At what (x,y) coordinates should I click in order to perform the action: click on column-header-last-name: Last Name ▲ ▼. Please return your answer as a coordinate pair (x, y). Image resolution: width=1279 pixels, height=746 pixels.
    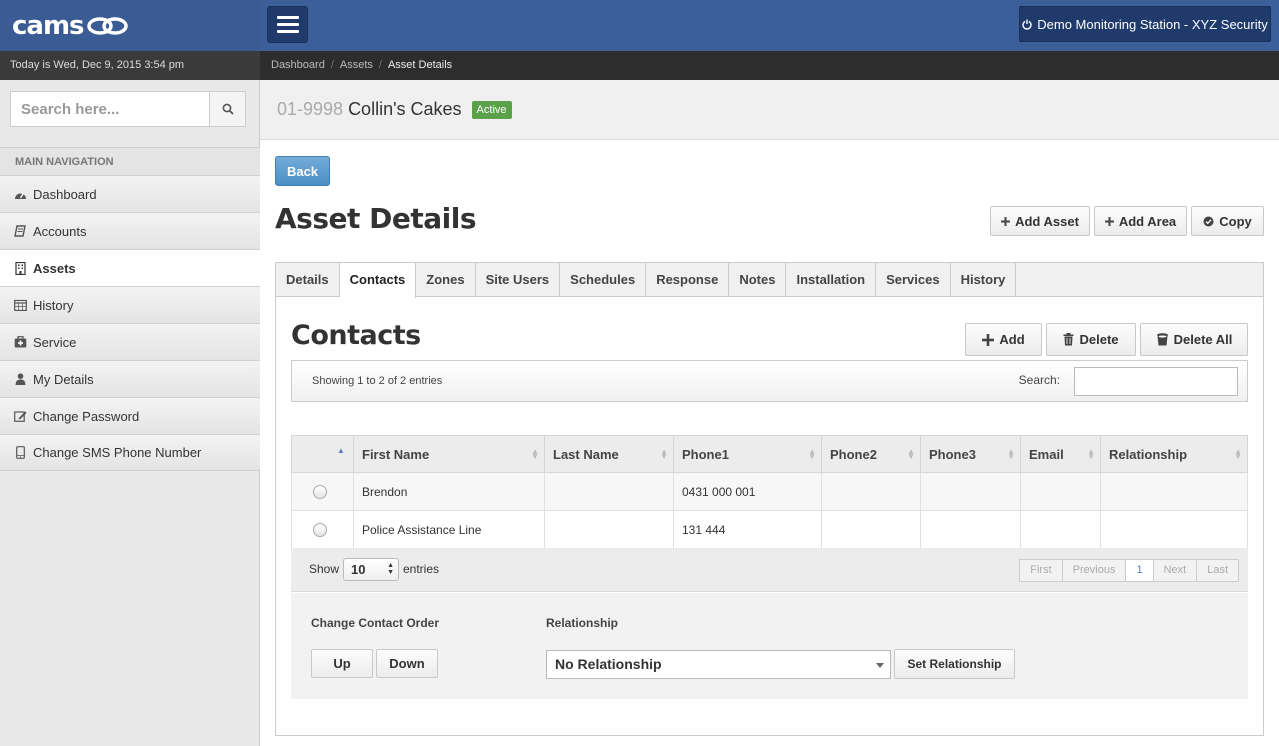
    Looking at the image, I should click on (609, 454).